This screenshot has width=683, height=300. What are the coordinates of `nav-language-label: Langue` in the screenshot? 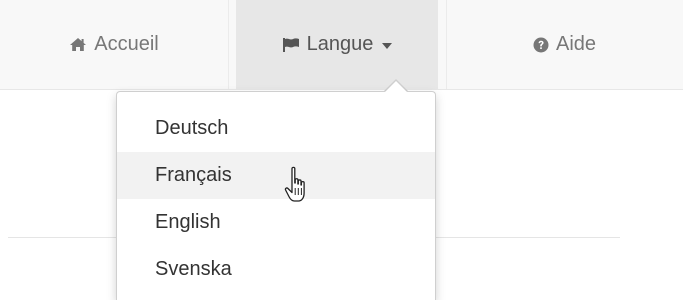 It's located at (340, 44).